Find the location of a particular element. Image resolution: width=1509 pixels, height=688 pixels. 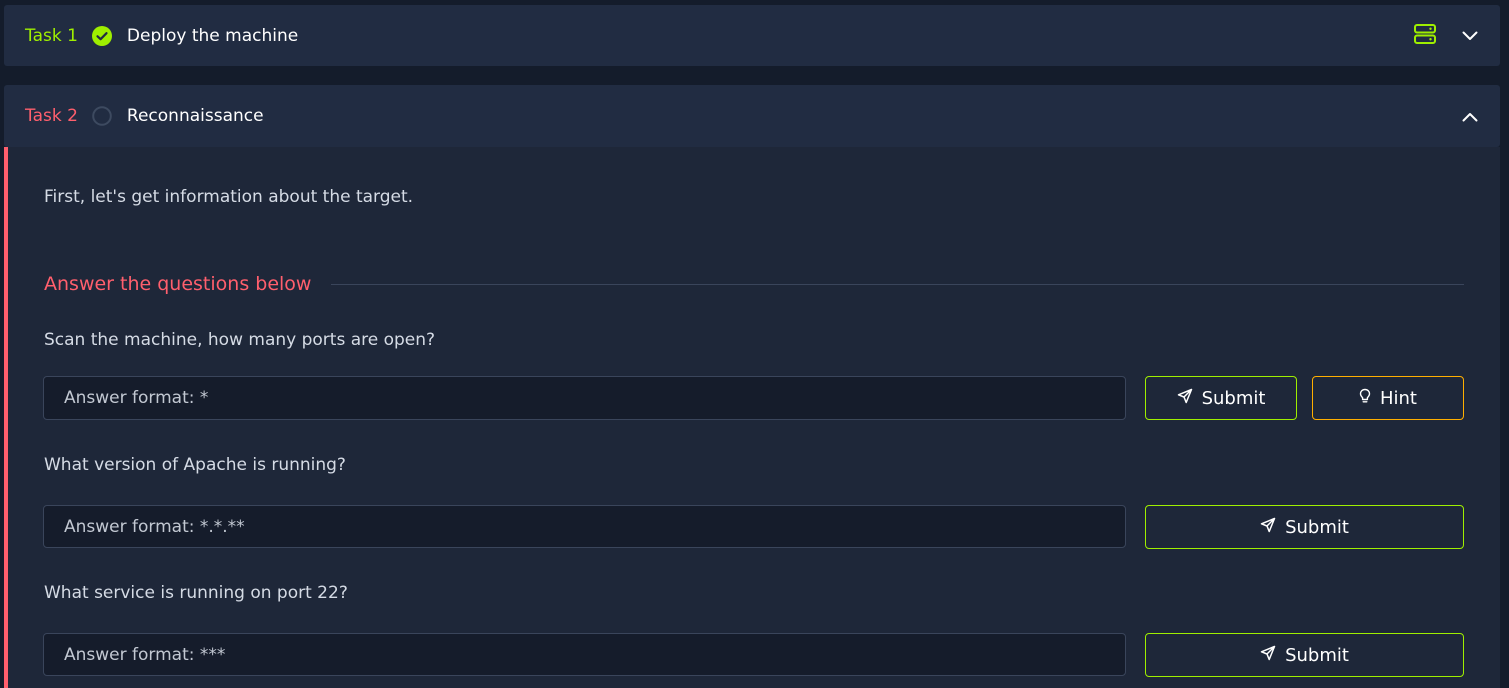

question-1-submit-button: Submit is located at coordinates (1221, 398).